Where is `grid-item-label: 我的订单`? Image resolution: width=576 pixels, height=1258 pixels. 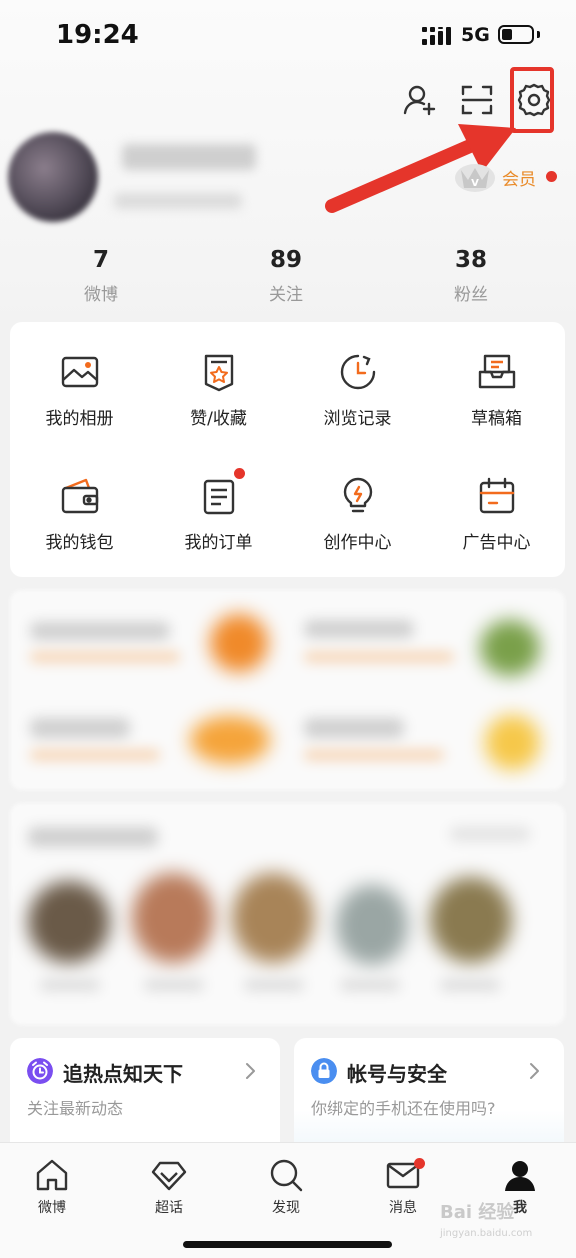 grid-item-label: 我的订单 is located at coordinates (218, 543).